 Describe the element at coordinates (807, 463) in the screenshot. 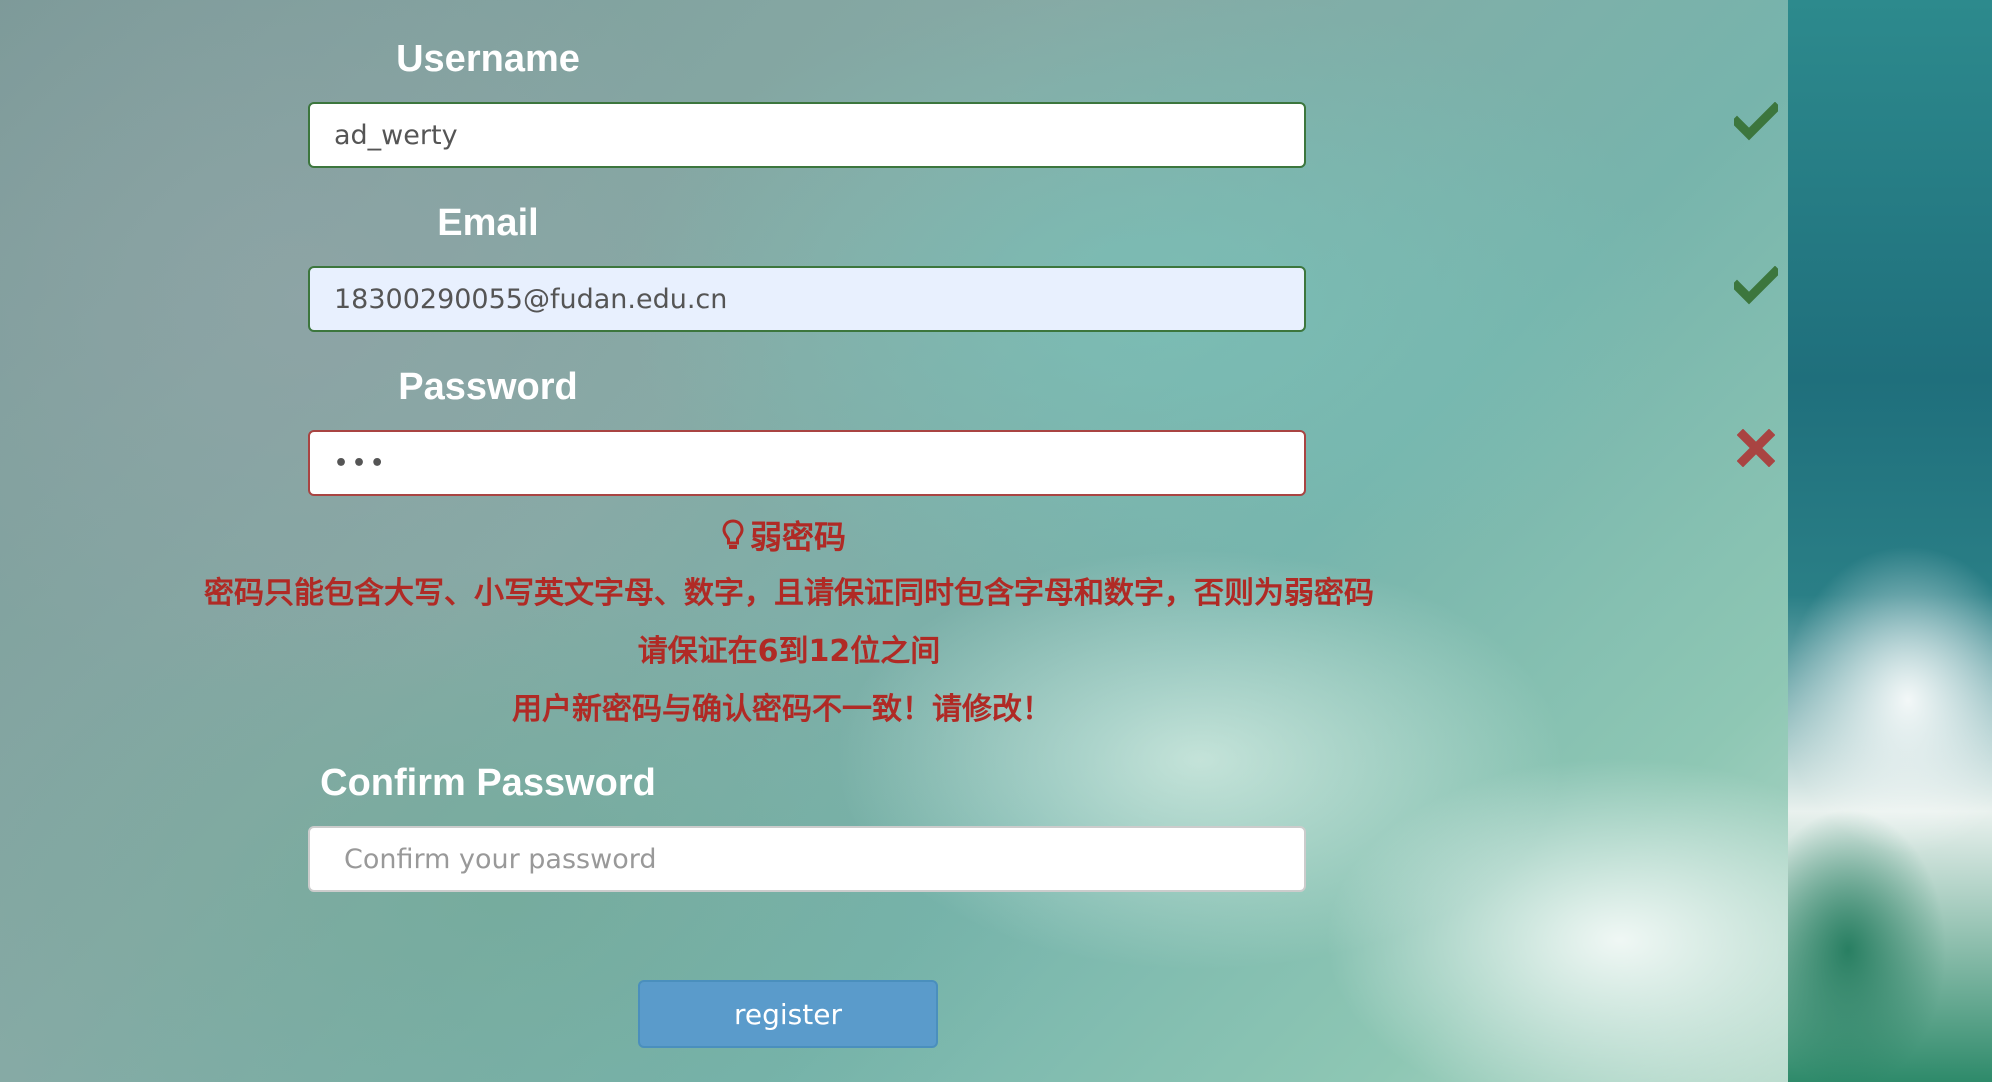

I see `password-input: •••` at that location.